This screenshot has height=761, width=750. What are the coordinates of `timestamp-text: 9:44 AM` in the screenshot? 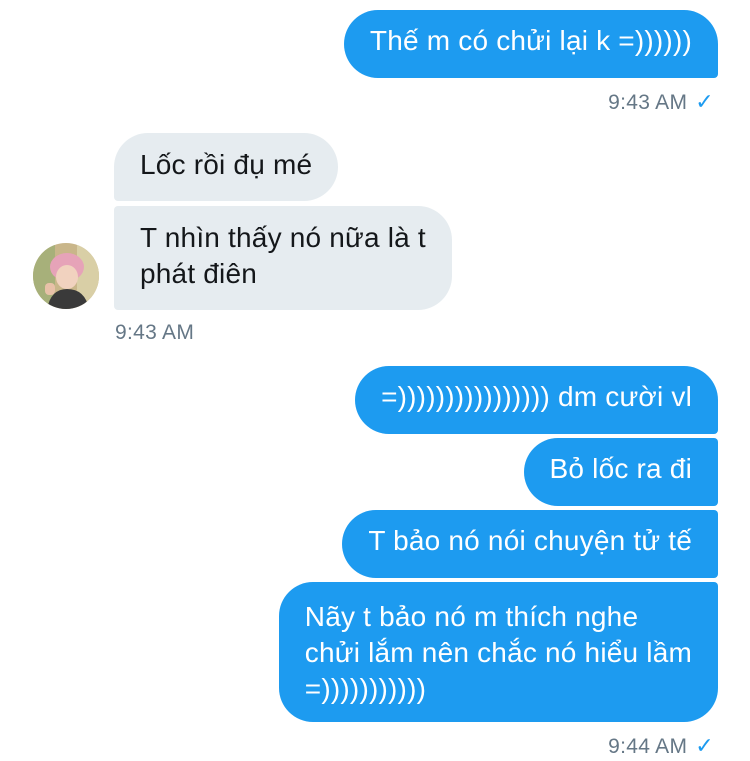 It's located at (648, 746).